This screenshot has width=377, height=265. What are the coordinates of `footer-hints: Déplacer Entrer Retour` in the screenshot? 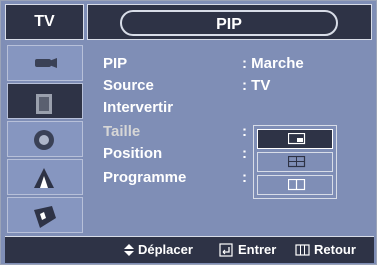 It's located at (189, 249).